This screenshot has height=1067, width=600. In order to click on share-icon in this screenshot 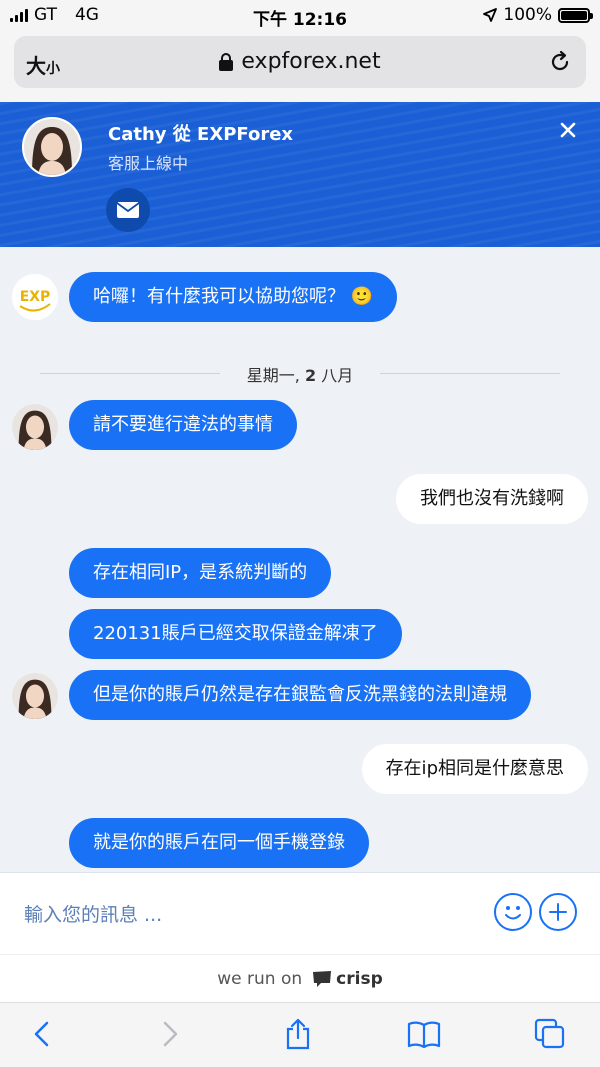, I will do `click(298, 1034)`.